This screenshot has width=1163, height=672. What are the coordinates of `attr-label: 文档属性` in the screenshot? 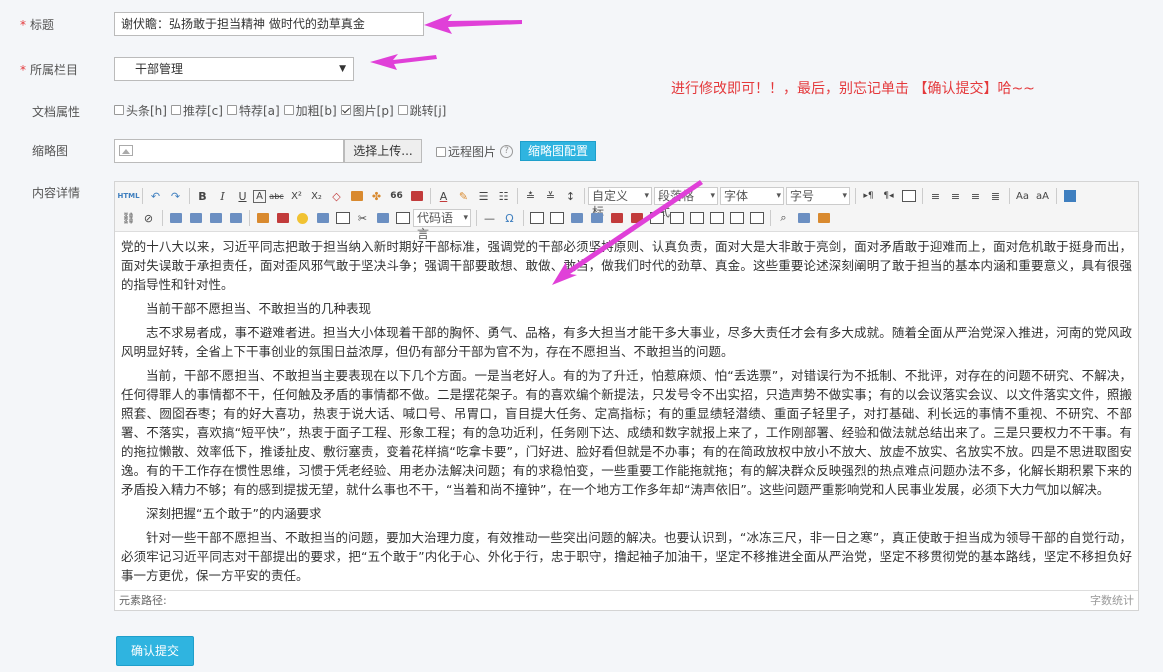 It's located at (56, 112).